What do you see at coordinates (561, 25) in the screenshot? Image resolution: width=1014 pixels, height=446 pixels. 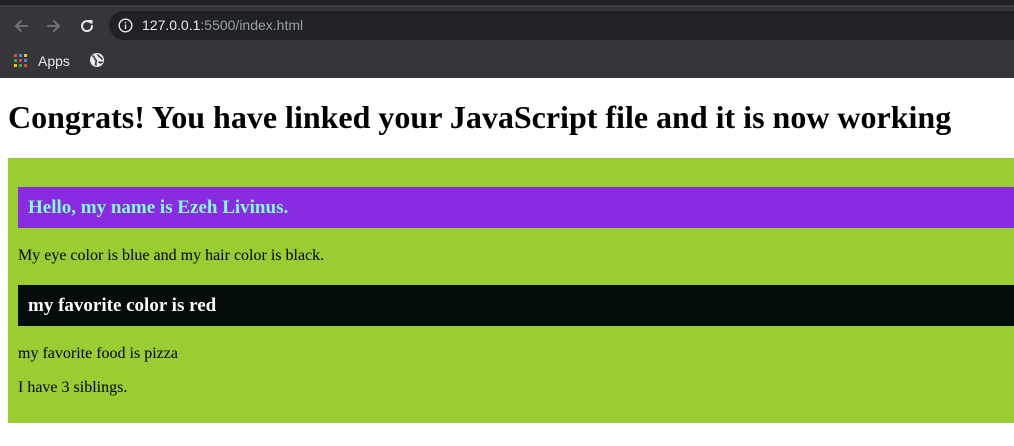 I see `address-bar: 127.0.0.1:5500/index.html` at bounding box center [561, 25].